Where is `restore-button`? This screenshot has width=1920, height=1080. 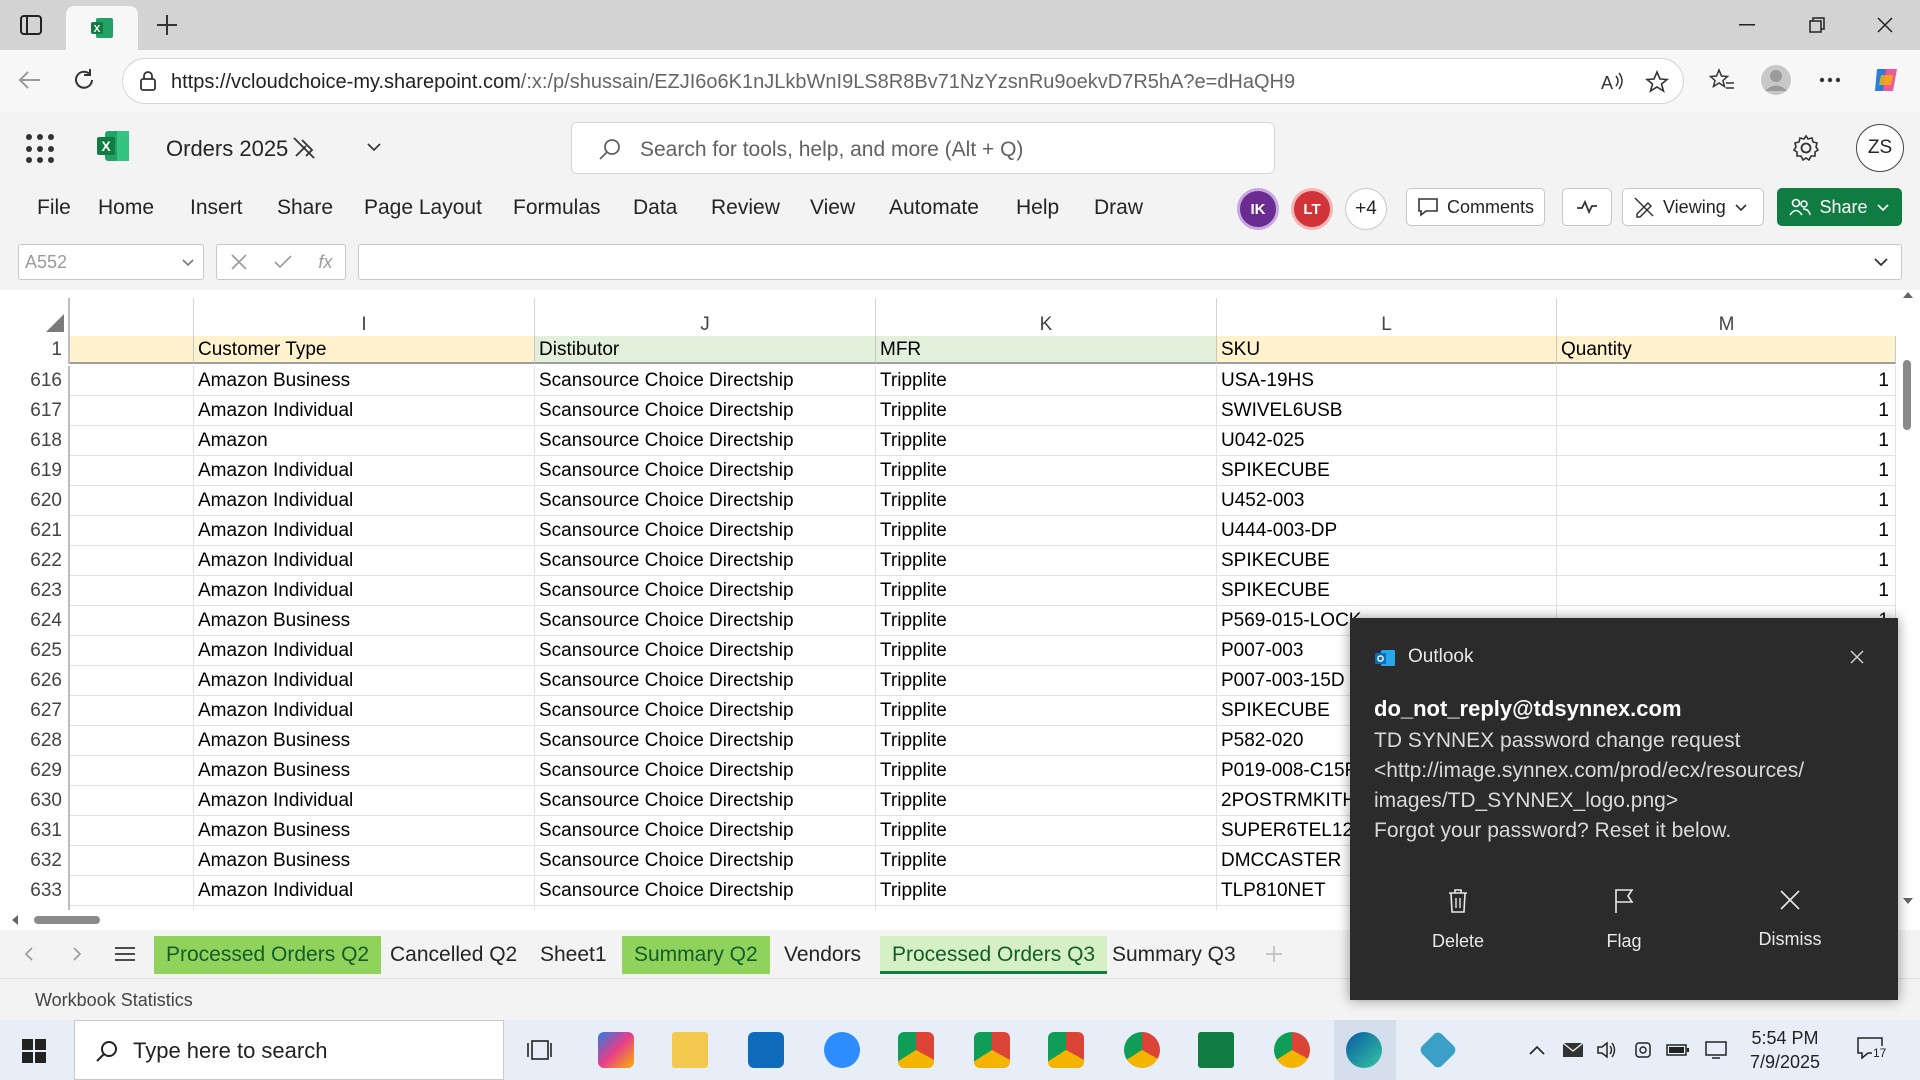 restore-button is located at coordinates (1817, 25).